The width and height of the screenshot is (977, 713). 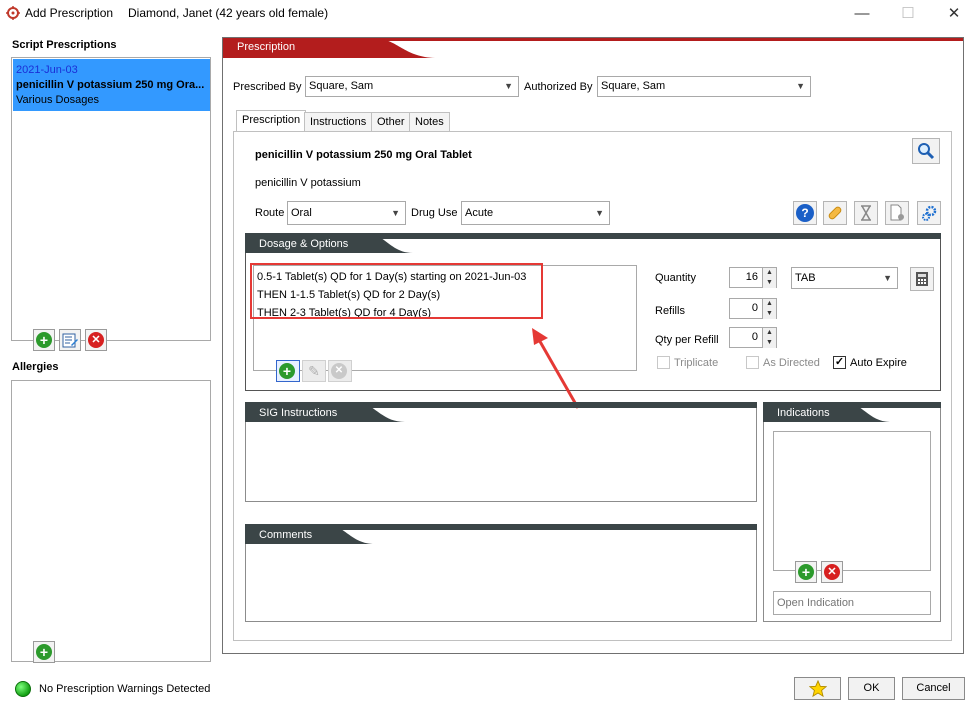 I want to click on open-indication-input, so click(x=852, y=603).